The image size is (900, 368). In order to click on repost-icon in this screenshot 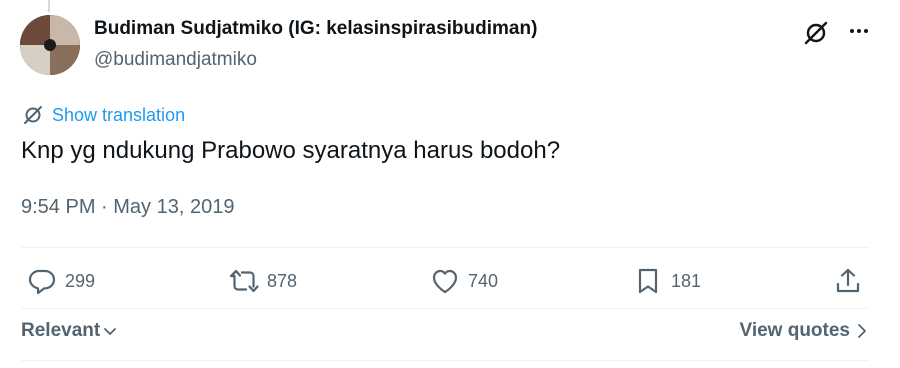, I will do `click(244, 281)`.